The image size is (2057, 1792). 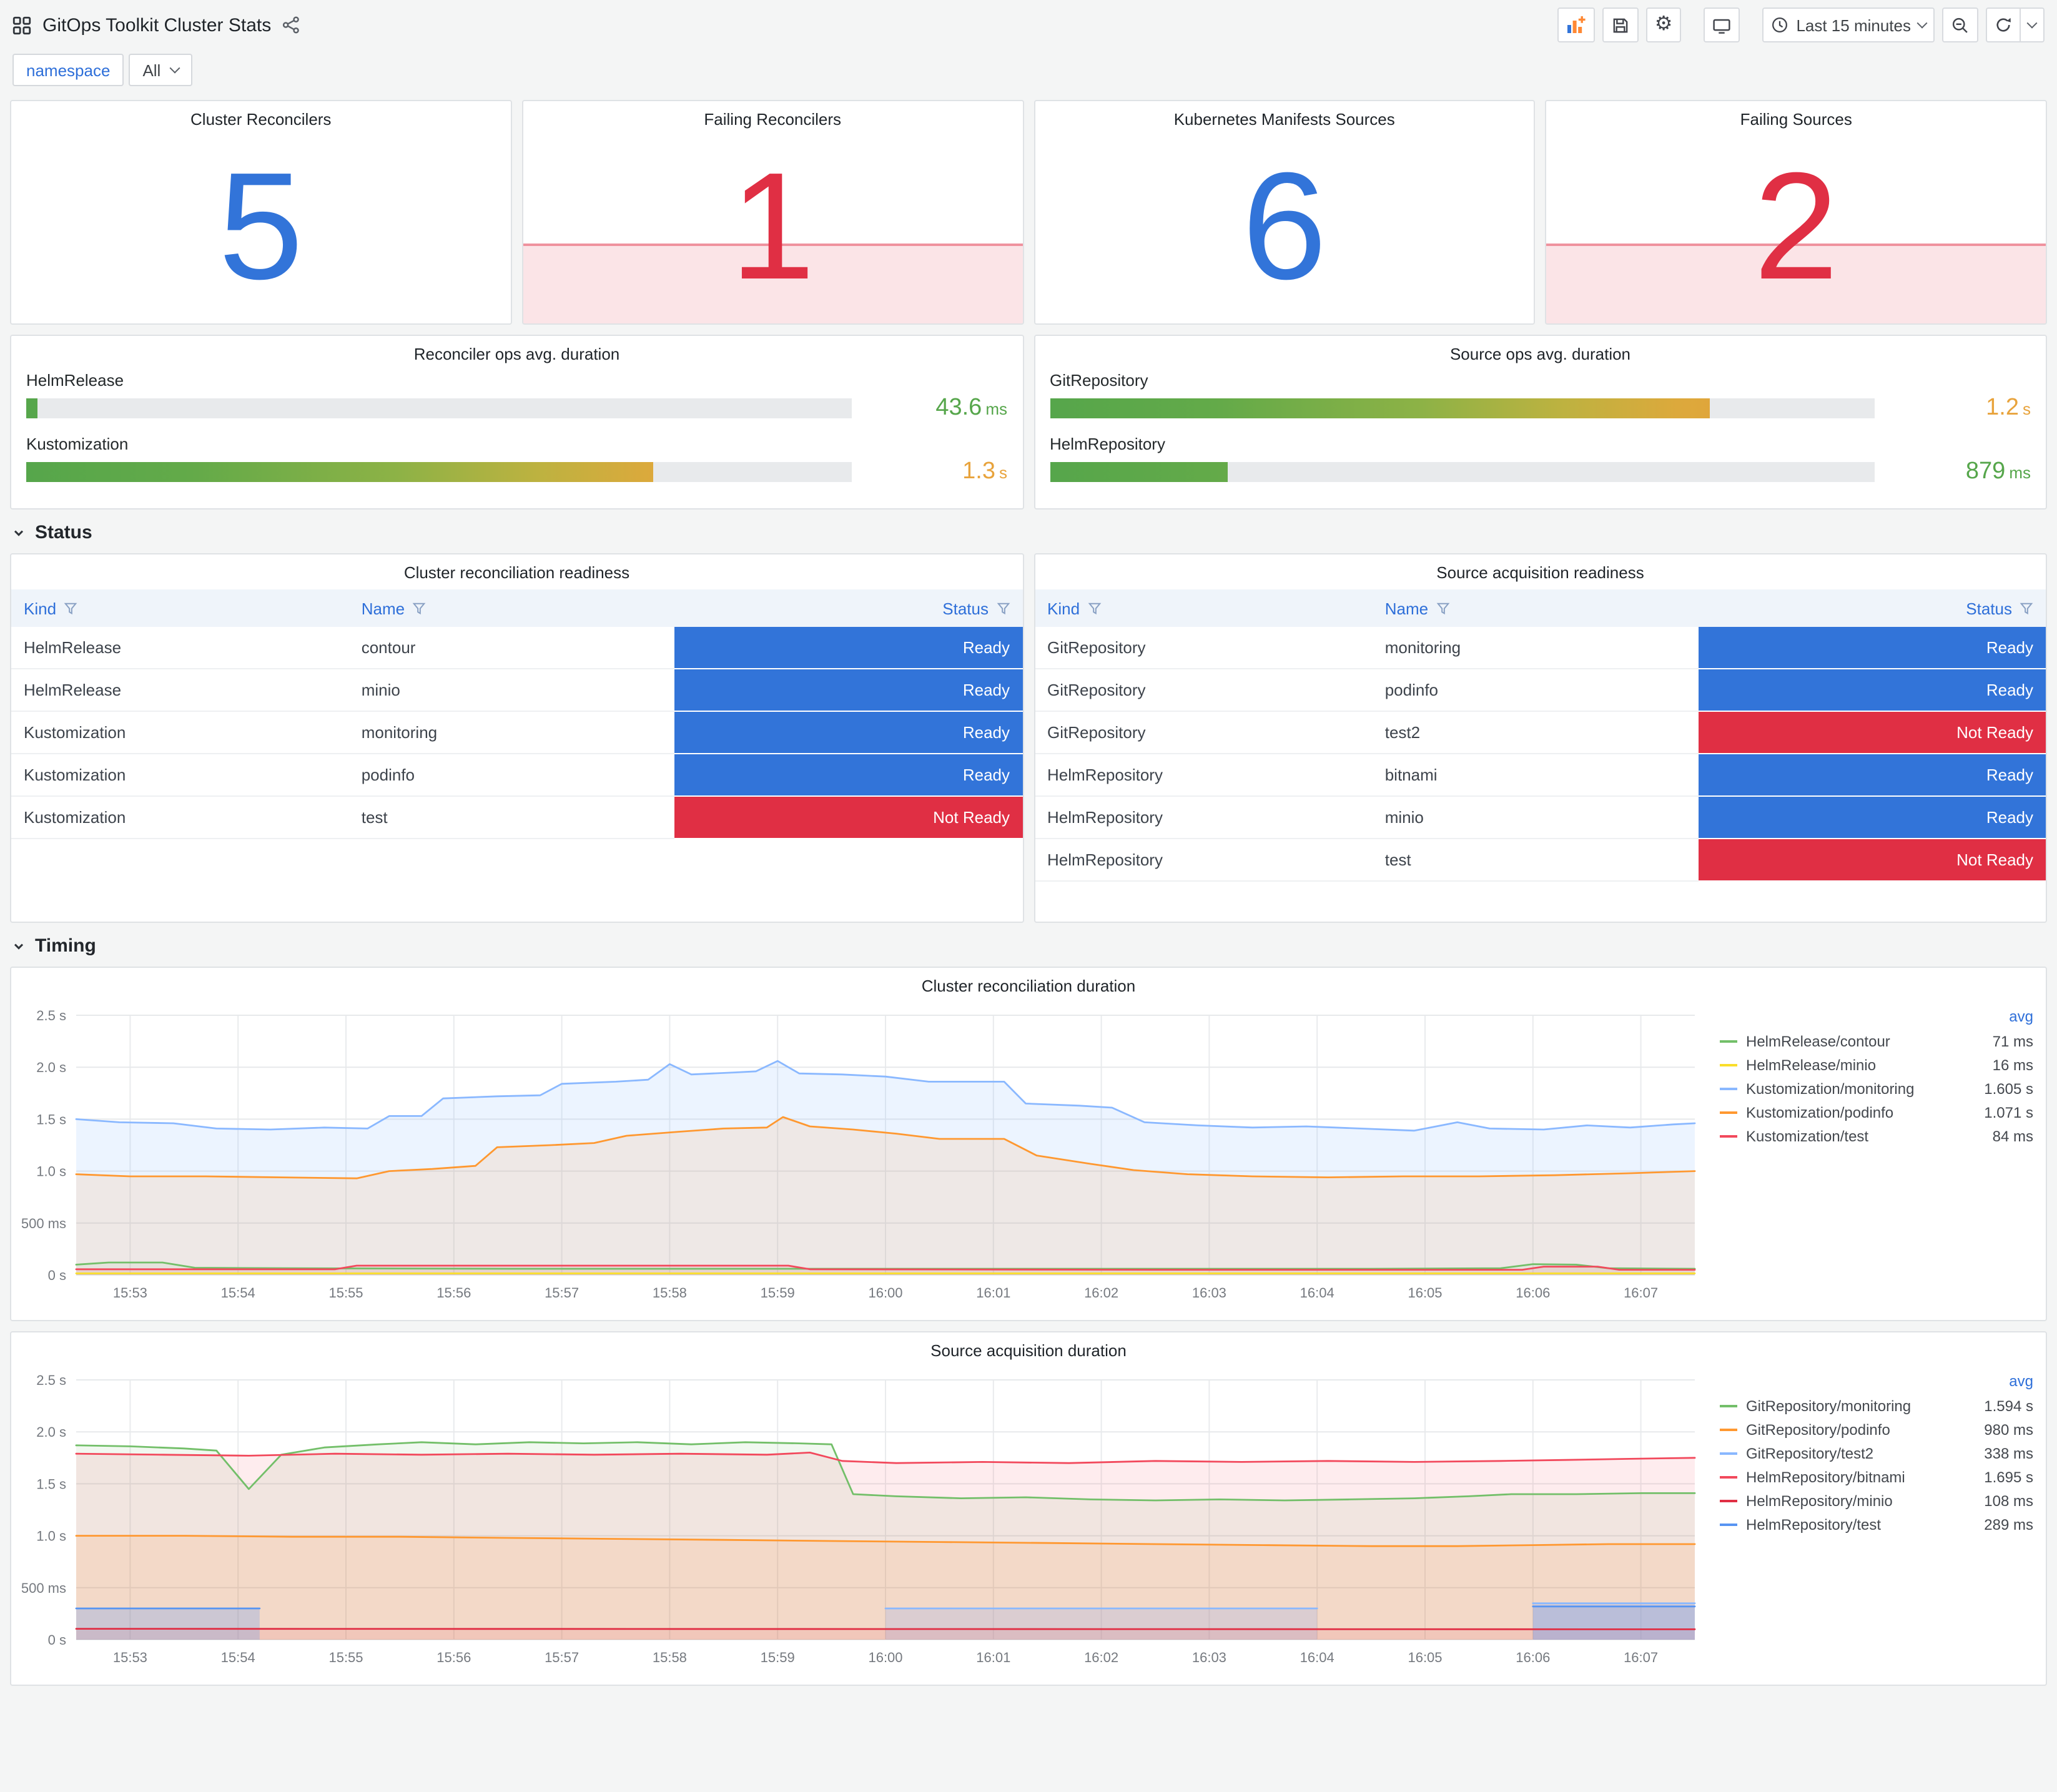 What do you see at coordinates (1028, 986) in the screenshot?
I see `panel-title: Cluster reconciliation duration` at bounding box center [1028, 986].